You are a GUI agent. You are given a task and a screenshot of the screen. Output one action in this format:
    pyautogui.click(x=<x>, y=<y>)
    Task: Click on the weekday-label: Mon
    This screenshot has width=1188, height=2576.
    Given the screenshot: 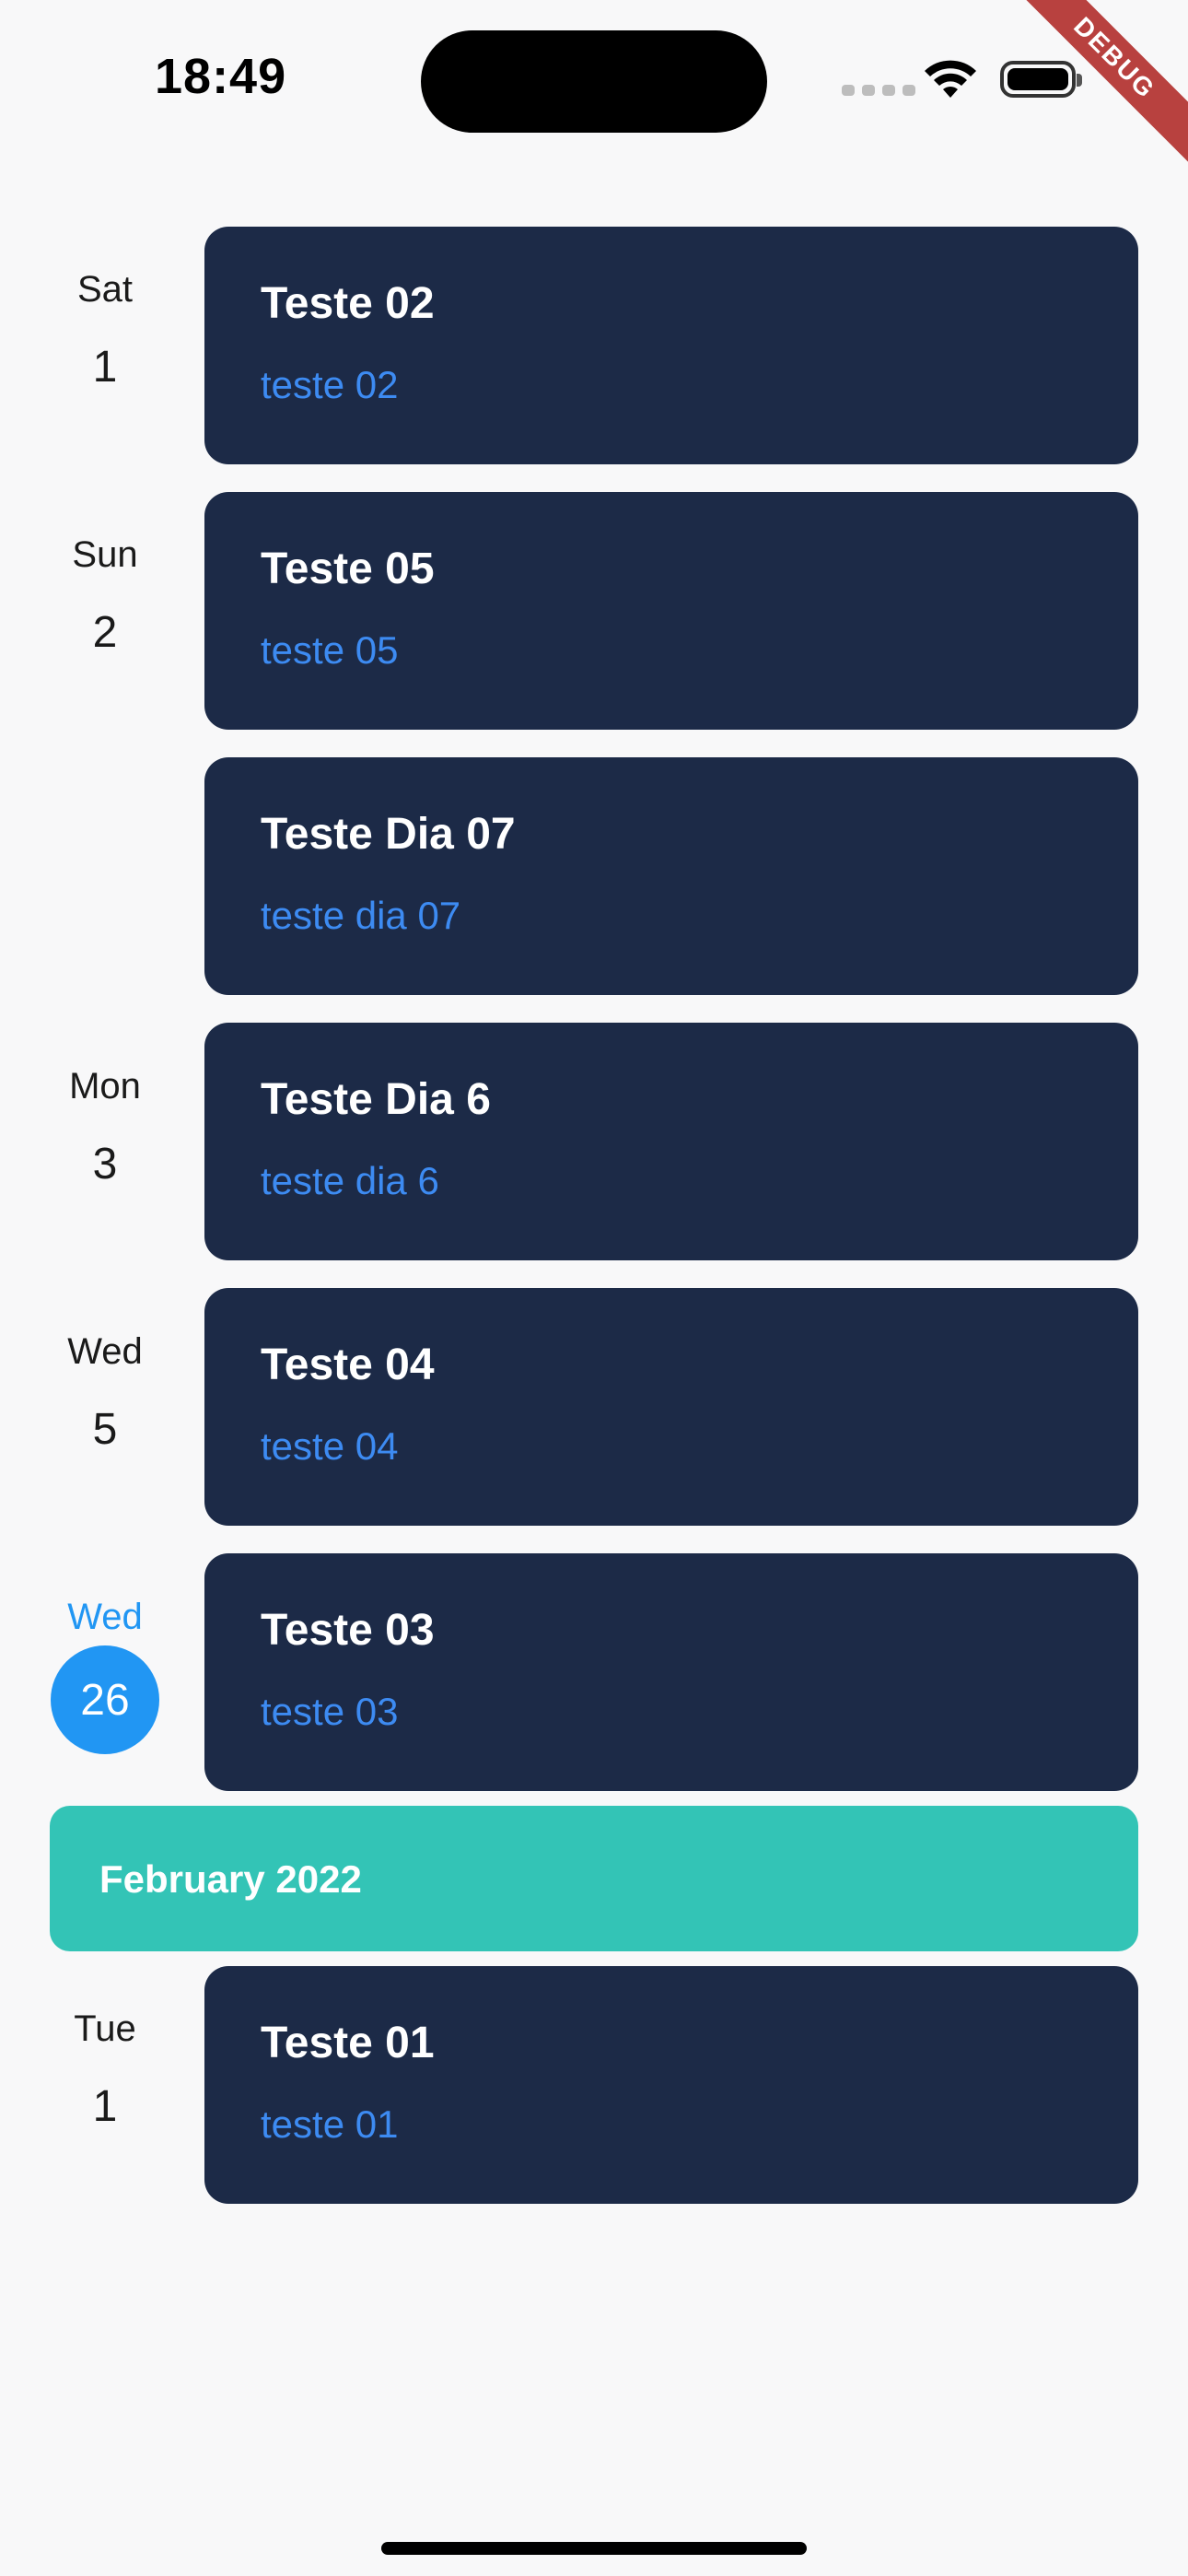 What is the action you would take?
    pyautogui.click(x=105, y=1086)
    